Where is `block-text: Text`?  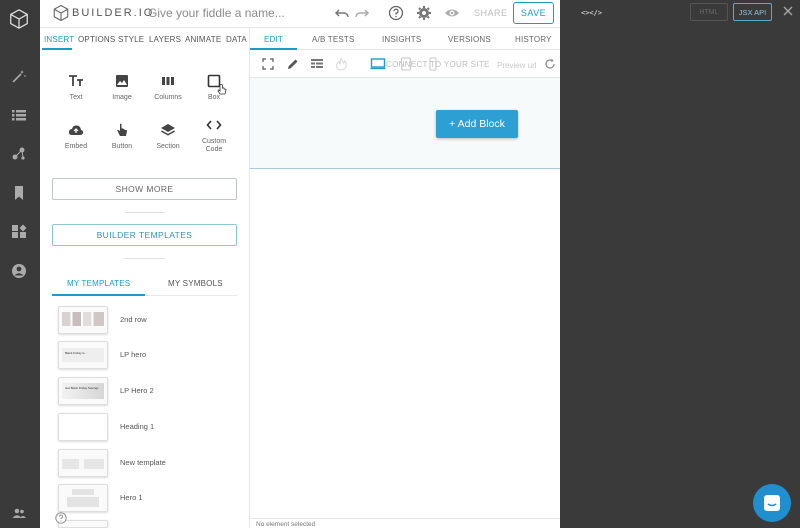 block-text: Text is located at coordinates (76, 94).